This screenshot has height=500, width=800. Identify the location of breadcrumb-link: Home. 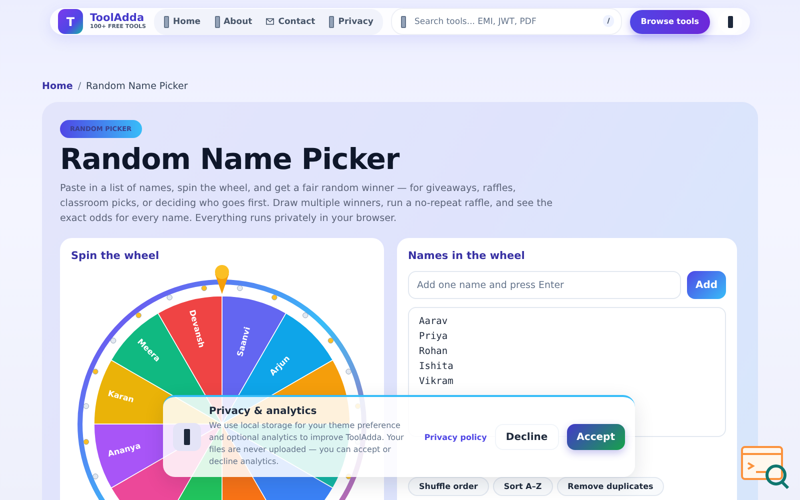
(57, 86).